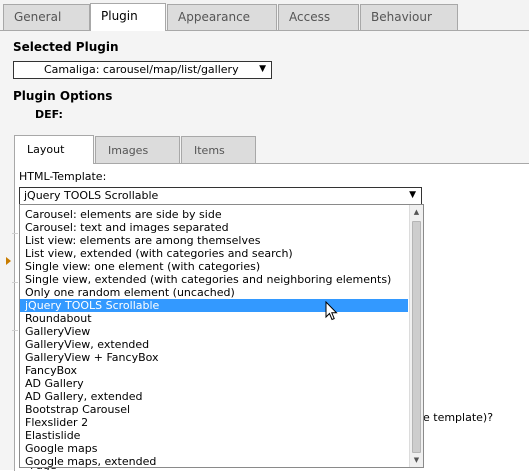  What do you see at coordinates (8, 261) in the screenshot?
I see `collapse-arrow-icon` at bounding box center [8, 261].